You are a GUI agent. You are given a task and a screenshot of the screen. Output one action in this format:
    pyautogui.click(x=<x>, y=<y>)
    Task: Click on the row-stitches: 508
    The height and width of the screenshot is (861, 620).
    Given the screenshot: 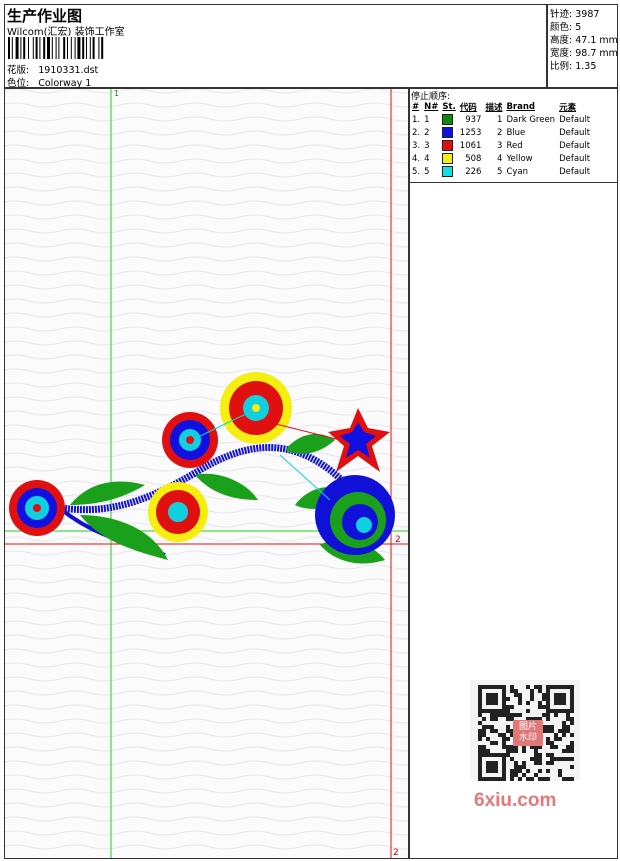 What is the action you would take?
    pyautogui.click(x=473, y=158)
    